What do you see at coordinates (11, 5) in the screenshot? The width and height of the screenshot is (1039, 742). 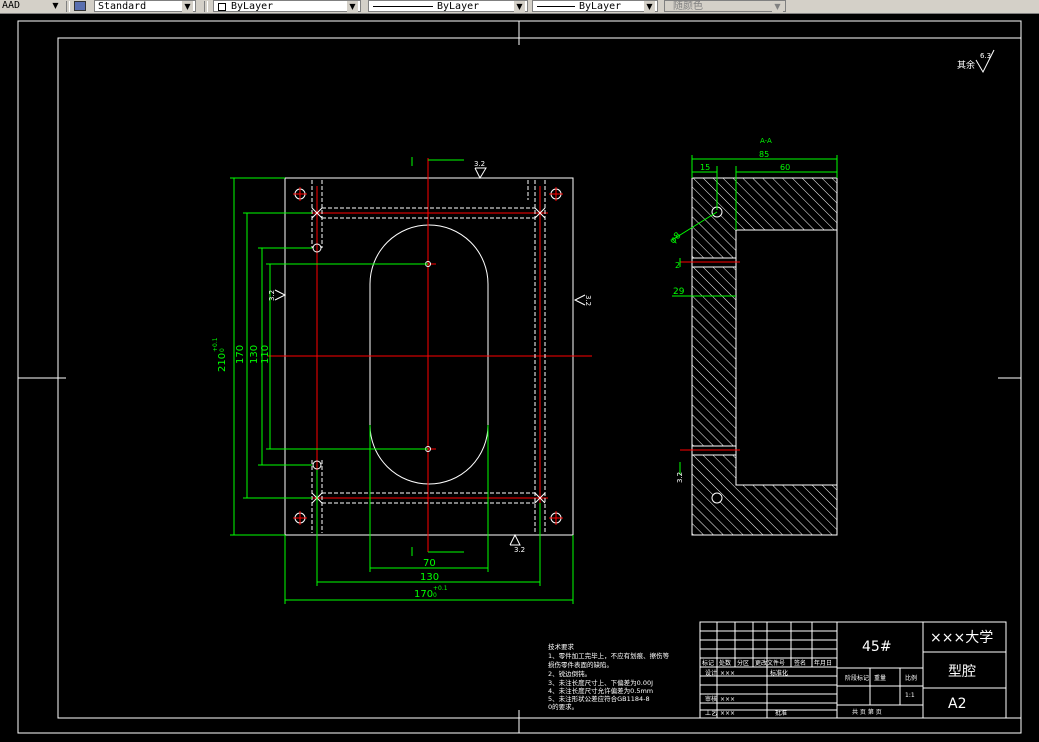 I see `toolbar-left-text: AAD` at bounding box center [11, 5].